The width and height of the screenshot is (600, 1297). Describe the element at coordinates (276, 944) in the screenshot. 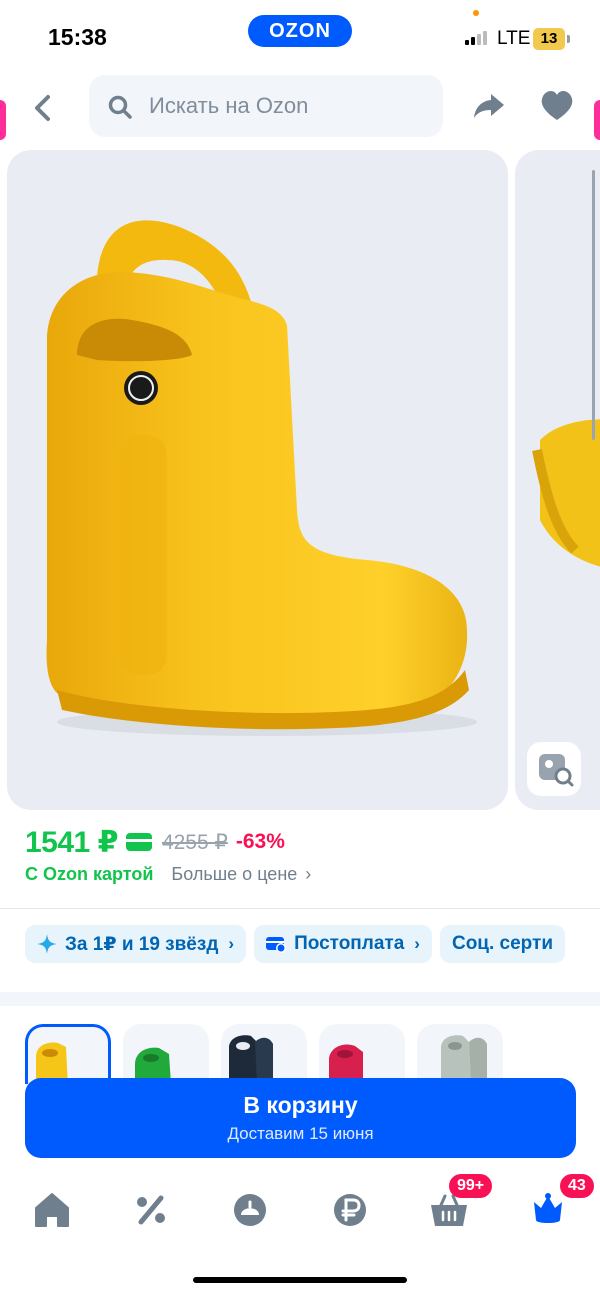

I see `postpay-icon` at that location.